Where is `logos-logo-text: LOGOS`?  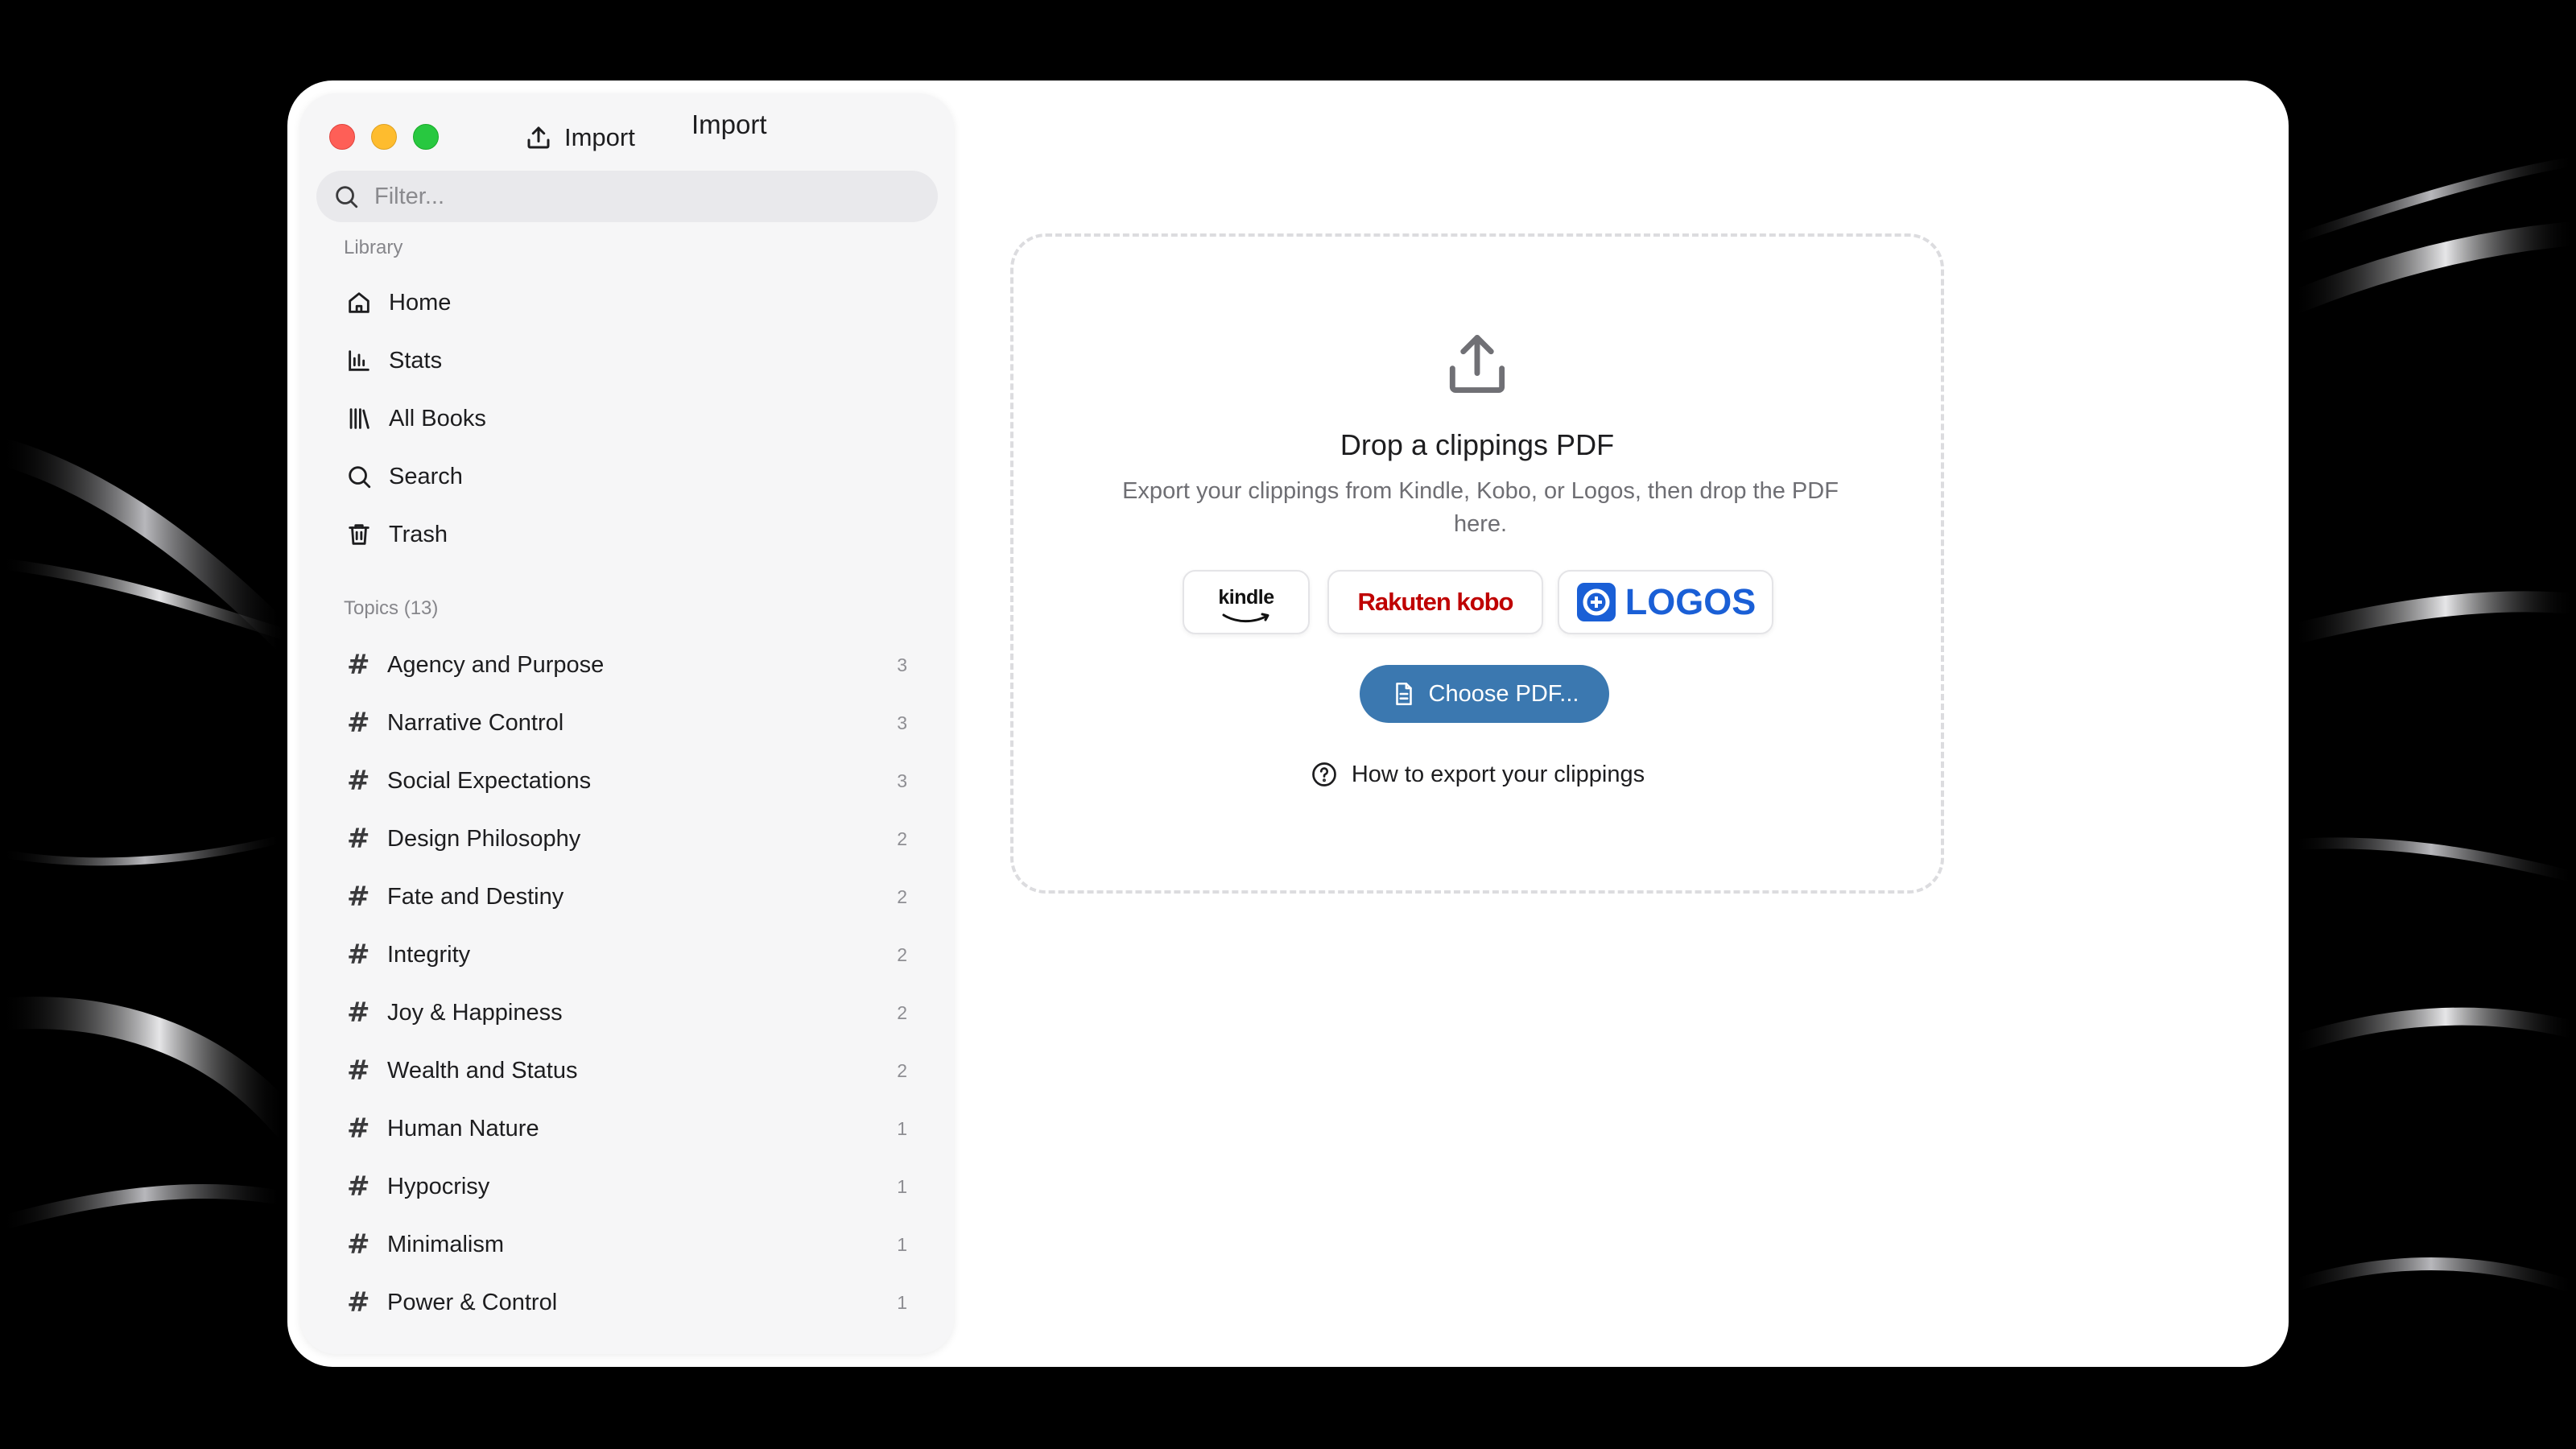
logos-logo-text: LOGOS is located at coordinates (1690, 601).